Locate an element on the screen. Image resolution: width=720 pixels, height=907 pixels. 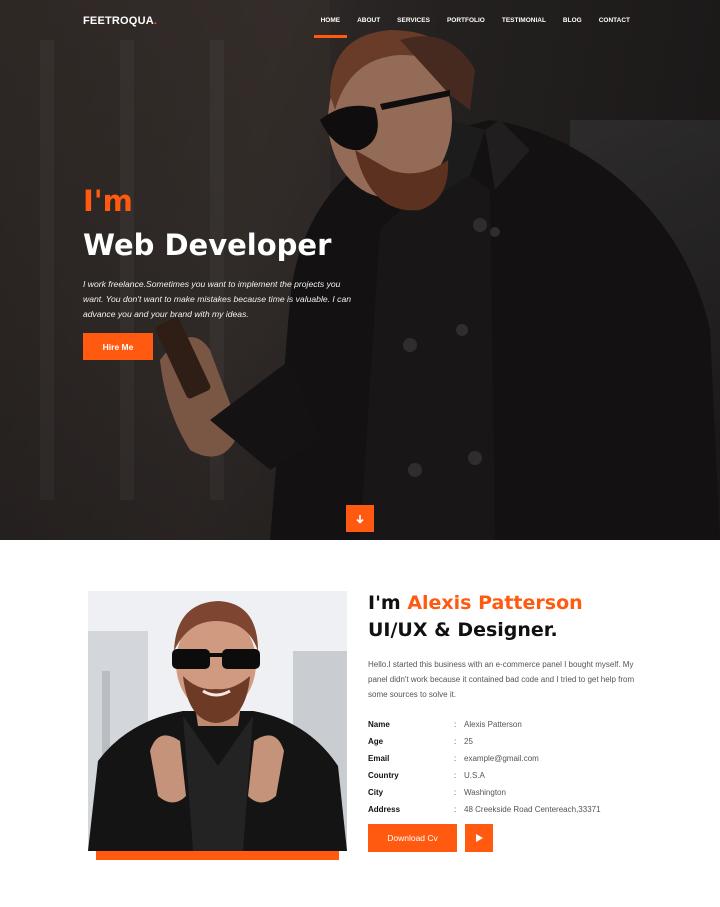
nav-item-services: SERVICES is located at coordinates (413, 20).